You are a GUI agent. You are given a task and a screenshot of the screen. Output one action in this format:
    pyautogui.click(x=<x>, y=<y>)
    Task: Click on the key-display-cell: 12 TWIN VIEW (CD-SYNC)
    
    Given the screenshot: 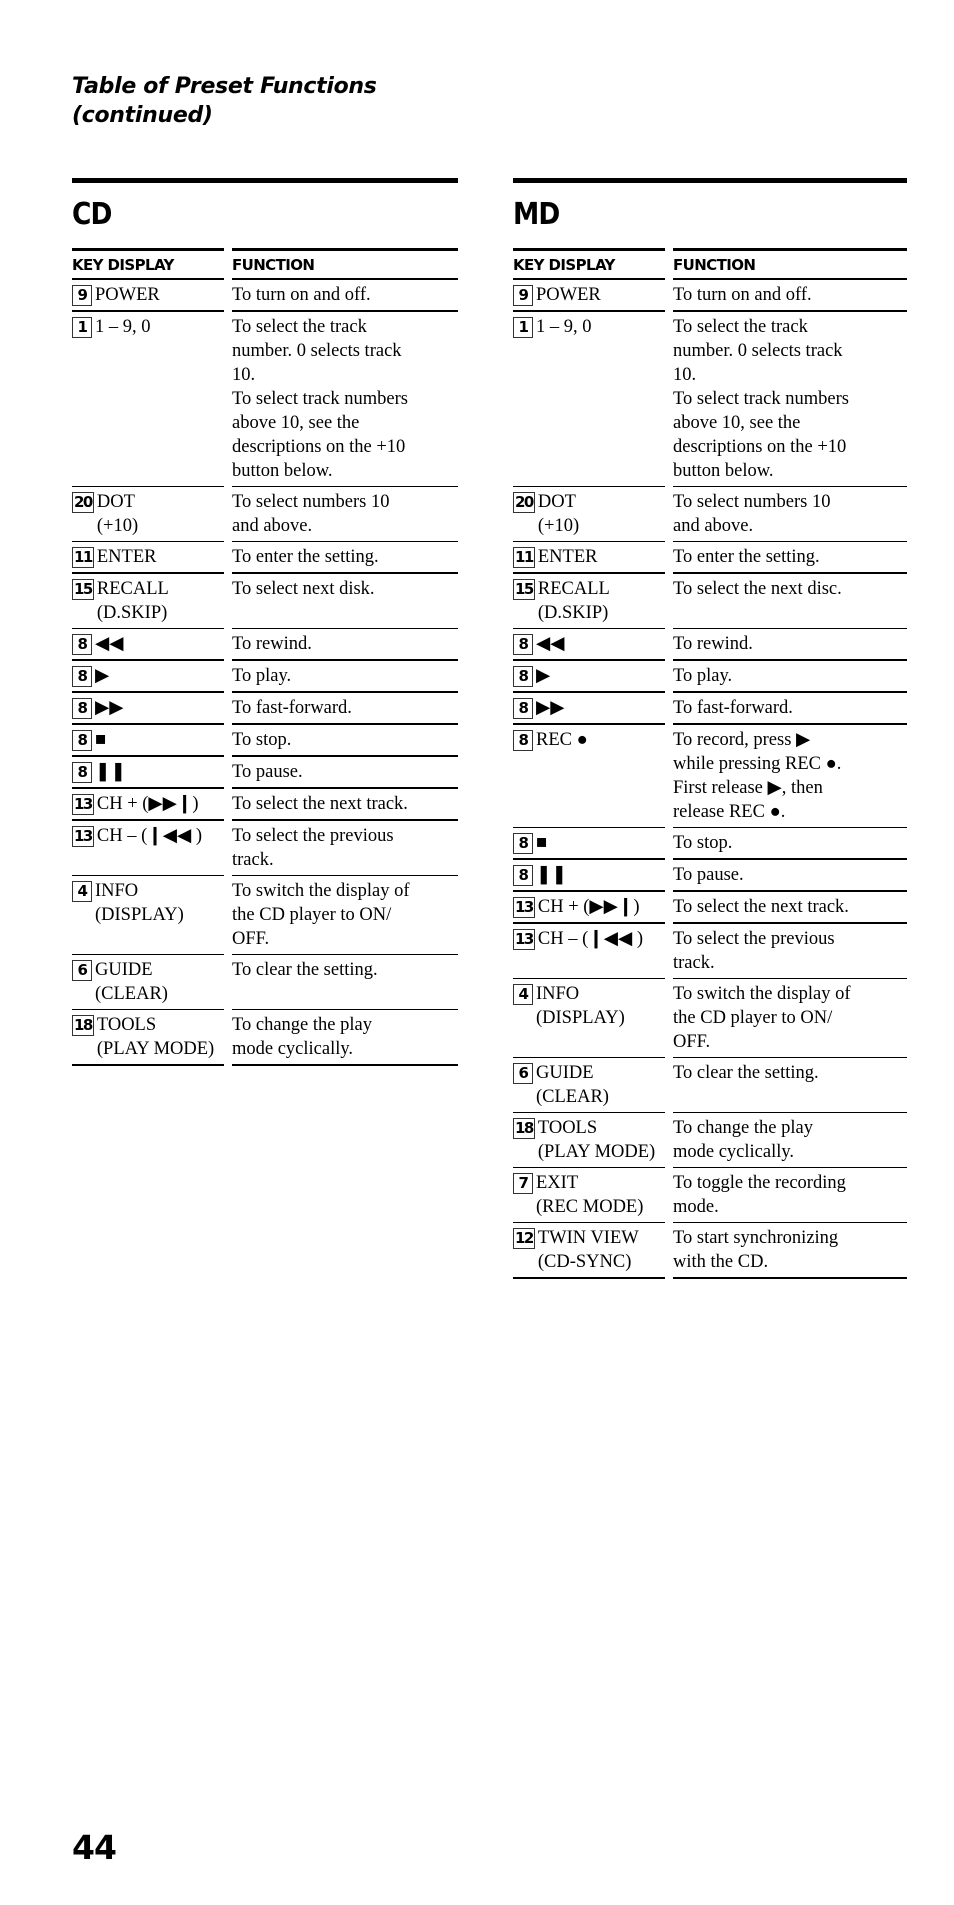 What is the action you would take?
    pyautogui.click(x=589, y=1251)
    